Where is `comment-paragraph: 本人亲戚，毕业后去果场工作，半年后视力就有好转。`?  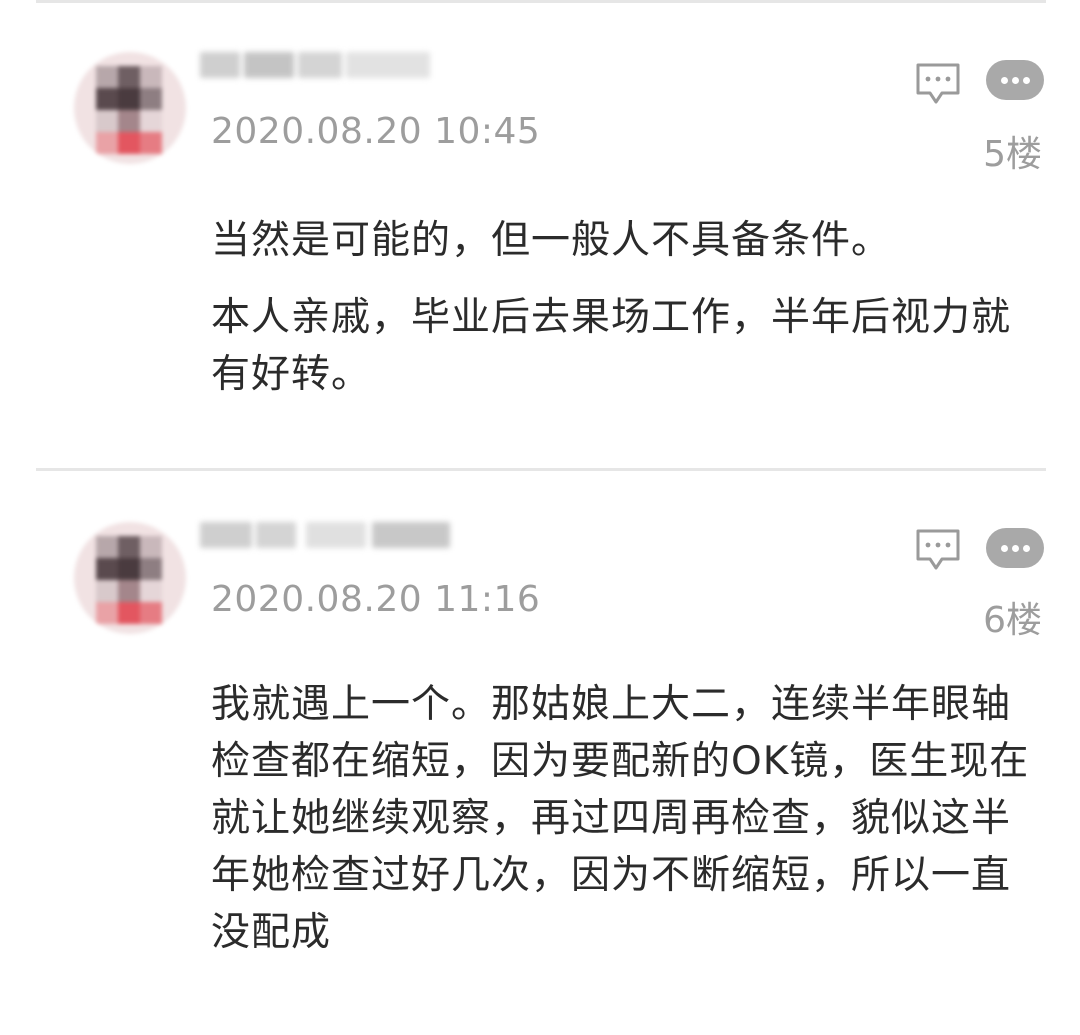
comment-paragraph: 本人亲戚，毕业后去果场工作，半年后视力就有好转。 is located at coordinates (611, 346).